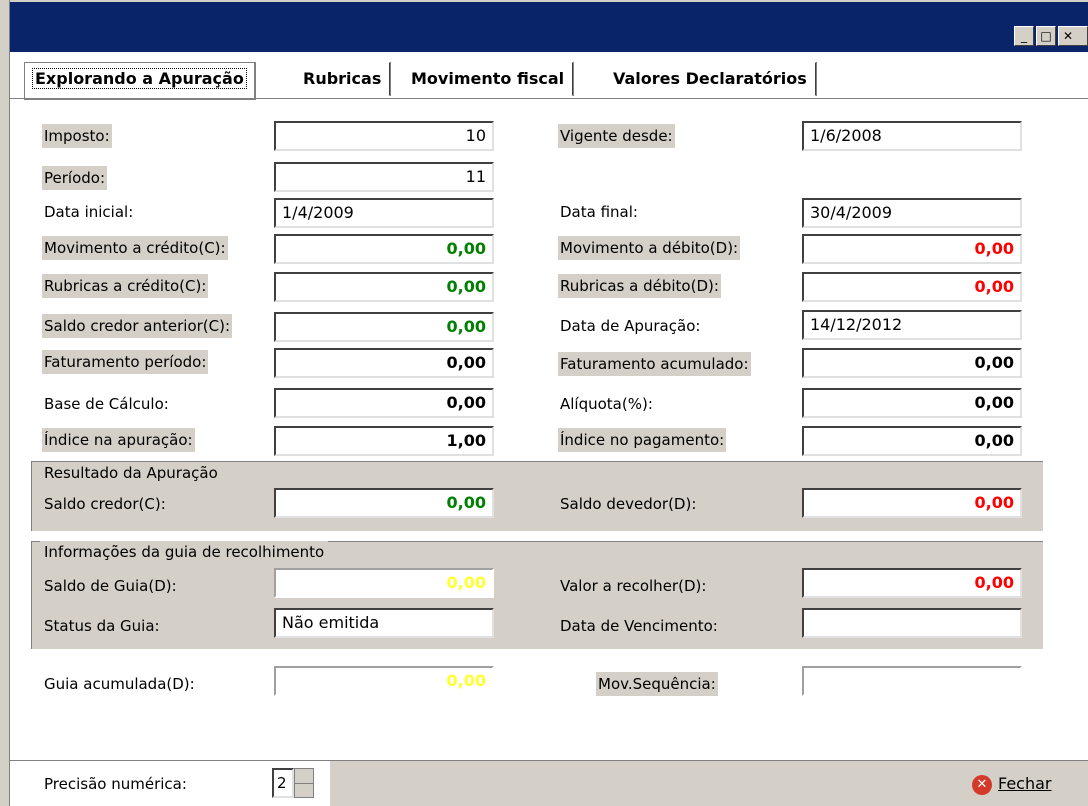 This screenshot has width=1088, height=806. I want to click on mov-sequencia-field, so click(912, 681).